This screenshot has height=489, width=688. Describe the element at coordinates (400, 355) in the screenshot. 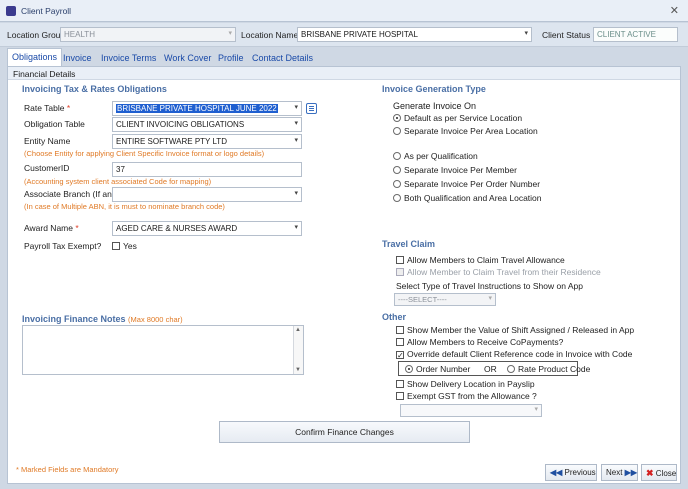

I see `checkbox-box: ✓` at that location.